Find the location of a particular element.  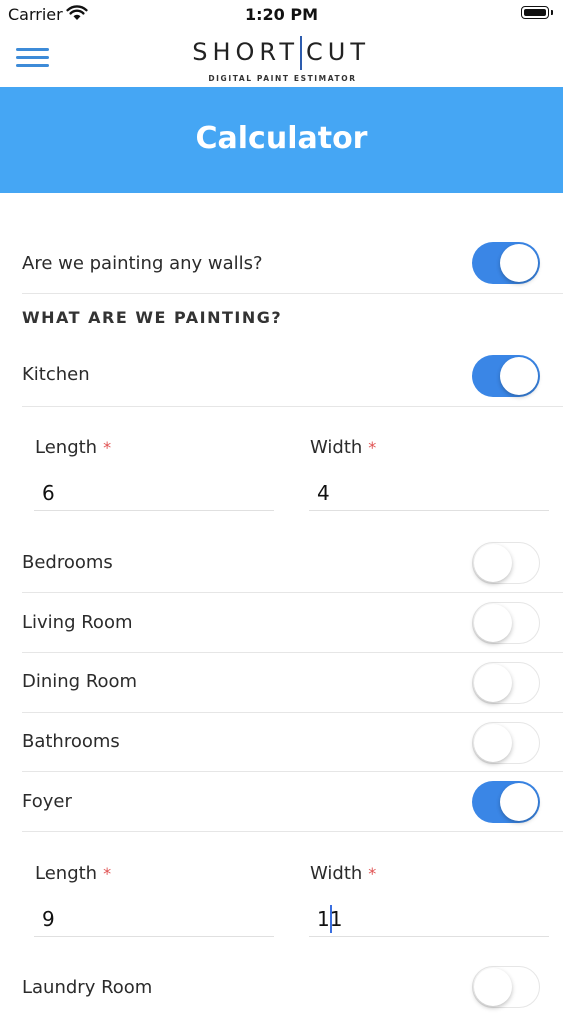

status-bar: Carrier 1:20 PM is located at coordinates (281, 15).